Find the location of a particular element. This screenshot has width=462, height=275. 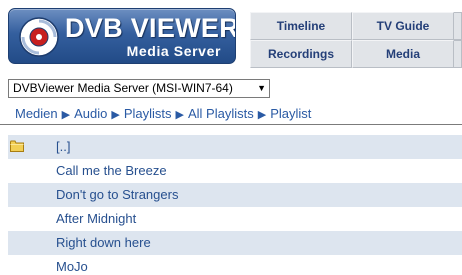

chevron-down-icon: ▼ is located at coordinates (261, 88).